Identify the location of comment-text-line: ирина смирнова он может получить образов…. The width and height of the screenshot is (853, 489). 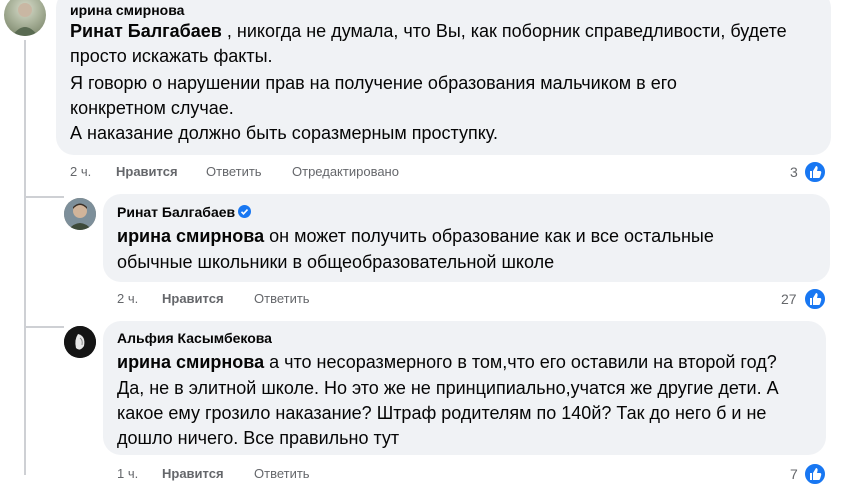
(415, 236).